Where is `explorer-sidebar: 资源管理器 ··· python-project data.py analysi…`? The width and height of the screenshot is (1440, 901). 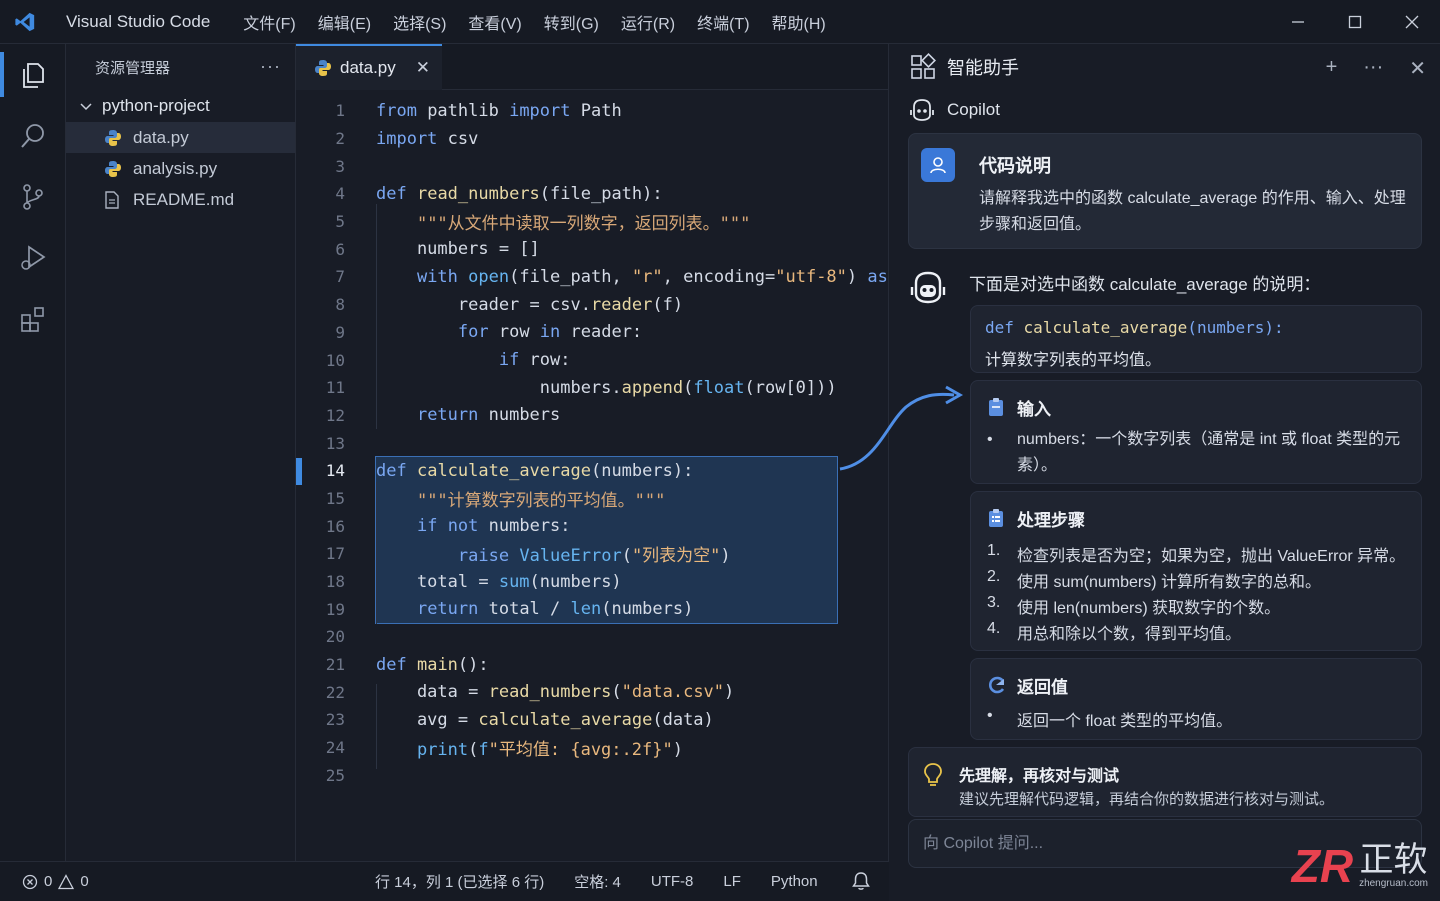 explorer-sidebar: 资源管理器 ··· python-project data.py analysi… is located at coordinates (181, 452).